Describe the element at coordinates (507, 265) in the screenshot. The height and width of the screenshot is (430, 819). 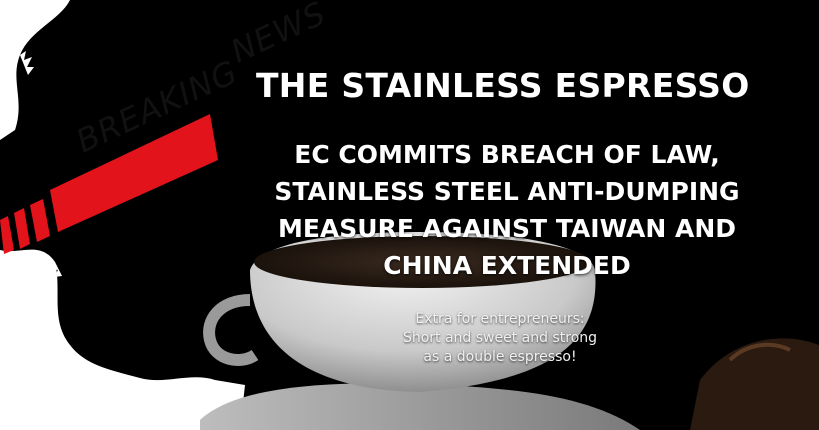
I see `headline-line: CHINA EXTENDED` at that location.